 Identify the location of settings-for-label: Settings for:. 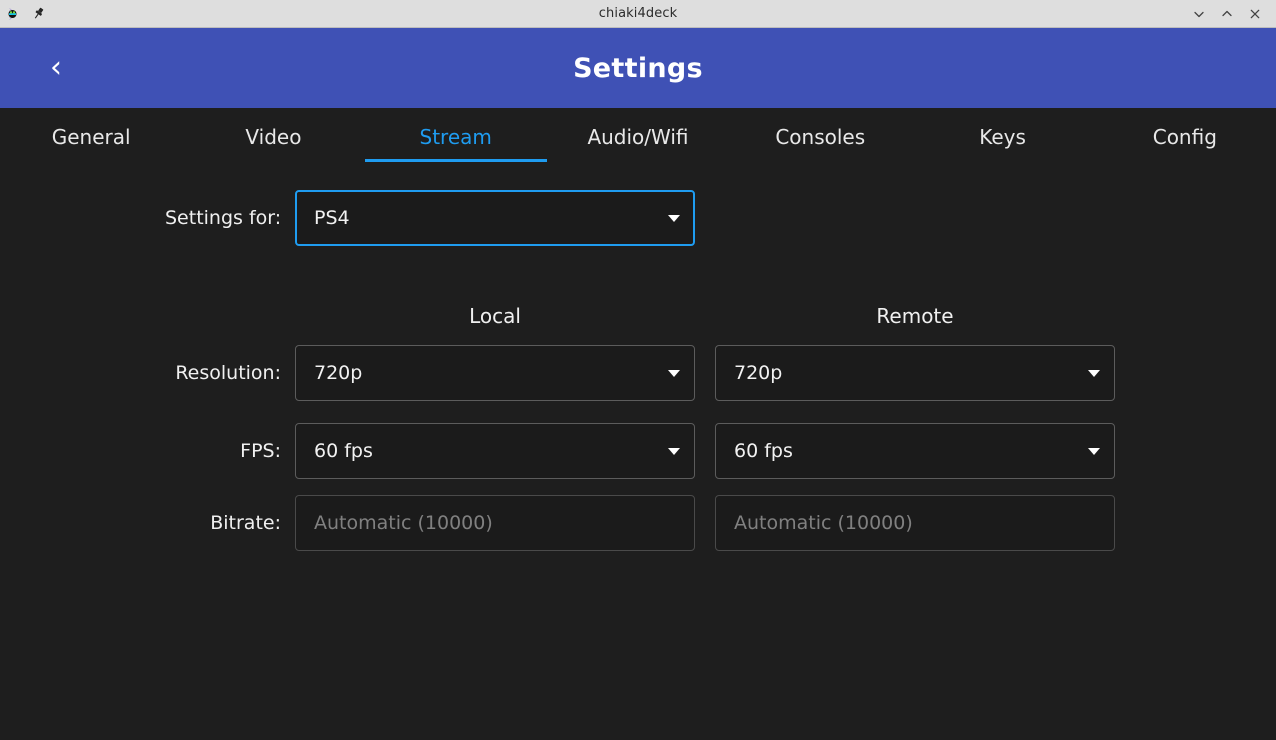
(223, 218).